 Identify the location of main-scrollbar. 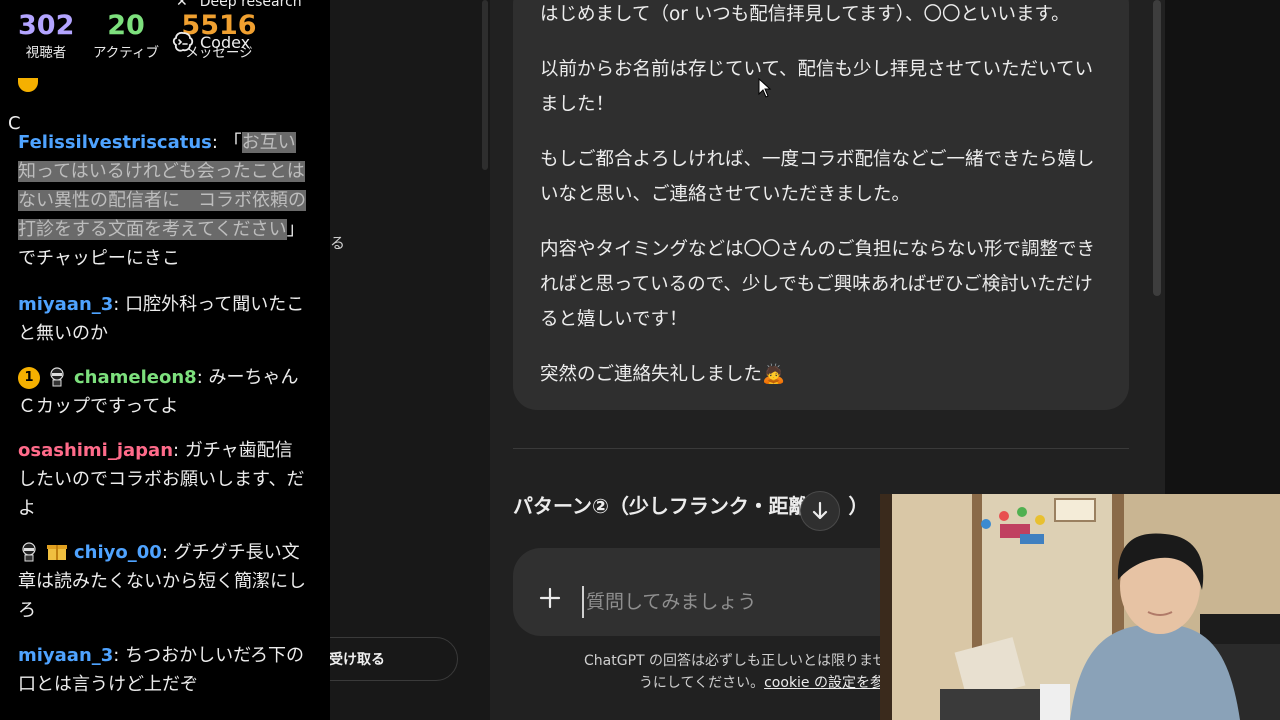
(1157, 148).